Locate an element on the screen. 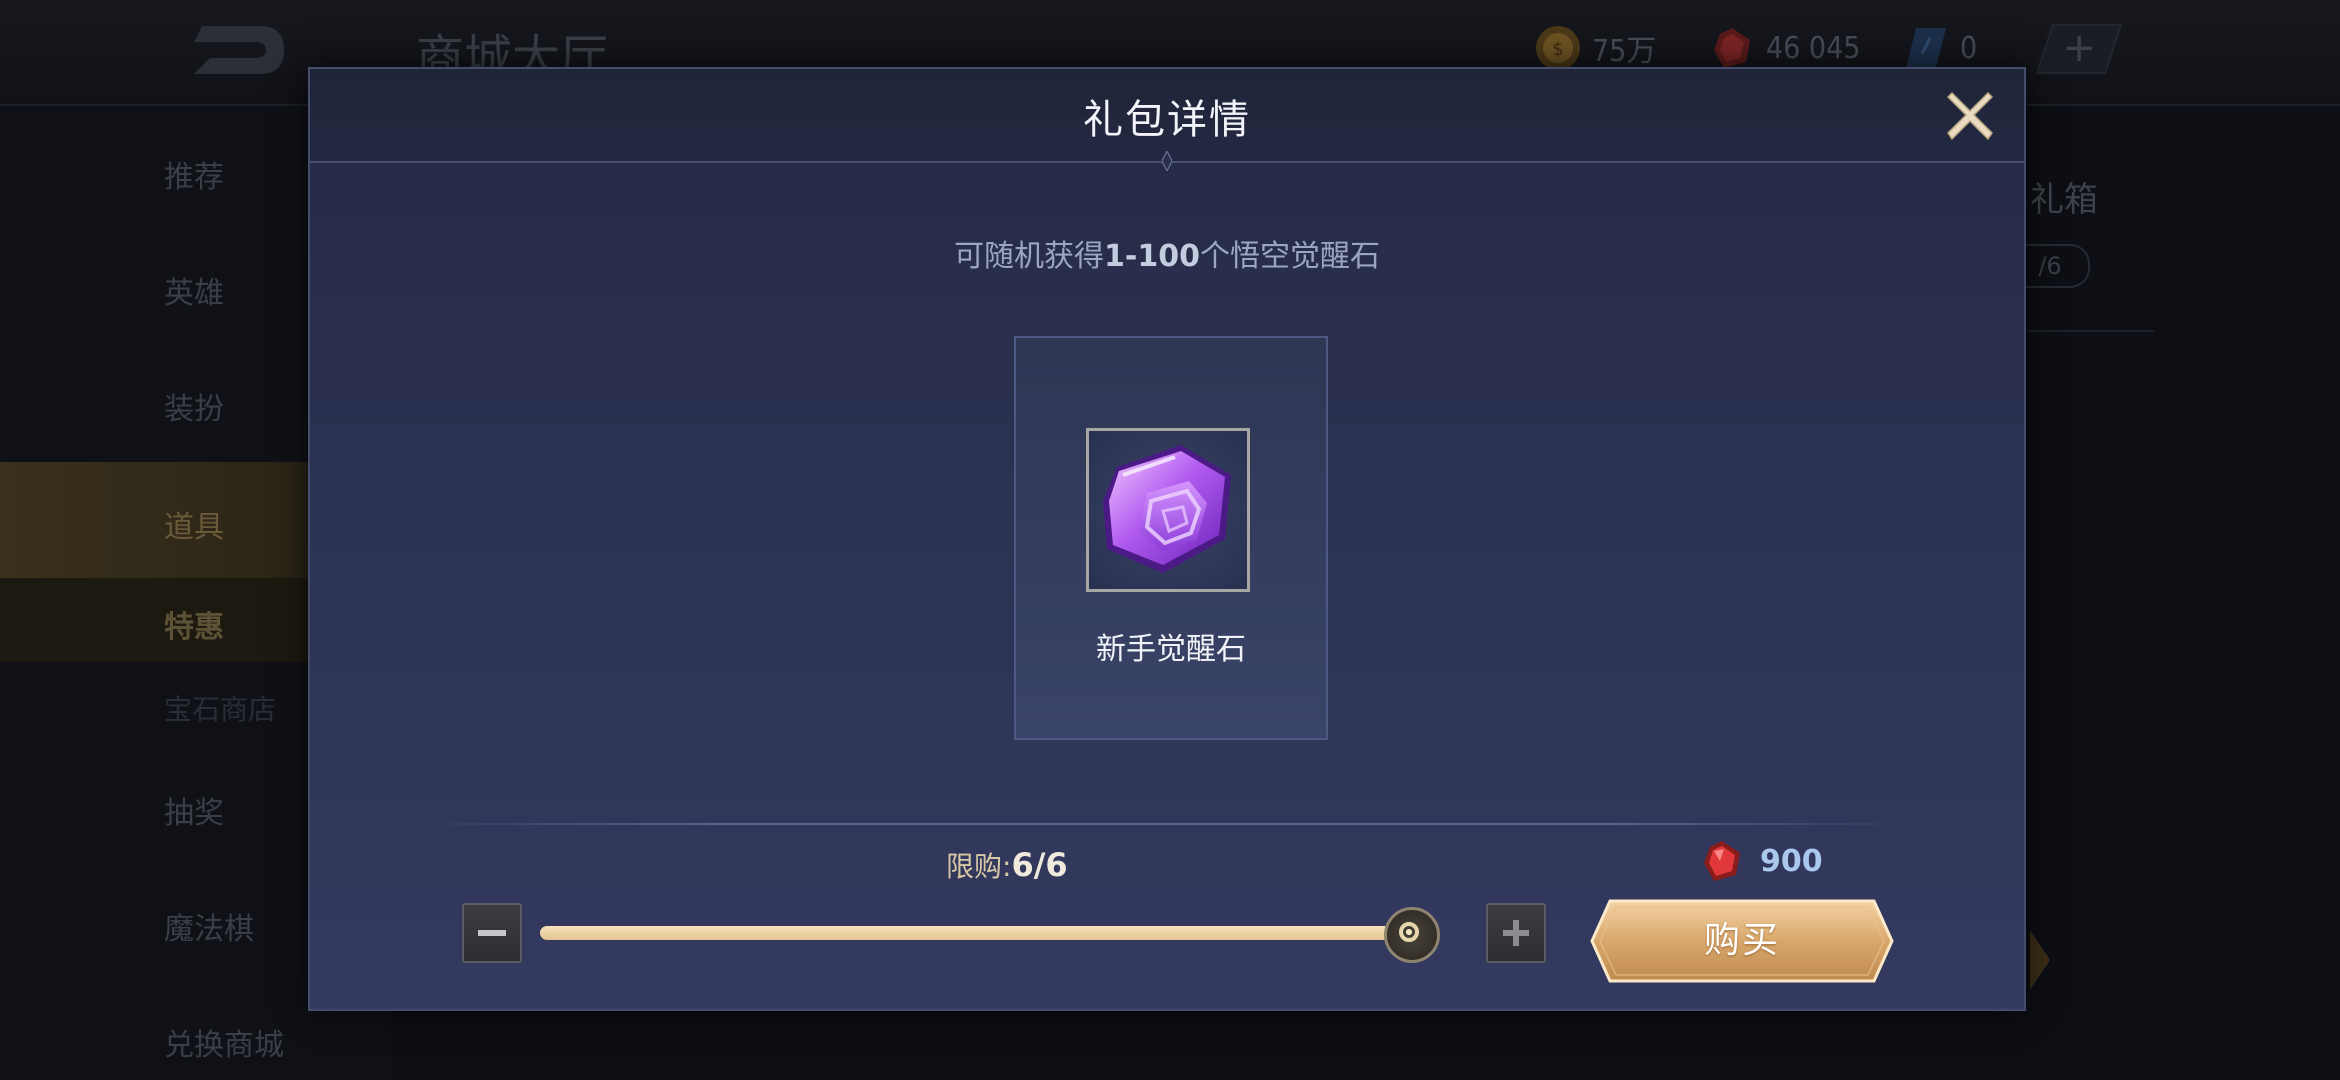 The width and height of the screenshot is (2340, 1080). sidebar-item-magic-chess: 魔法棋 is located at coordinates (209, 926).